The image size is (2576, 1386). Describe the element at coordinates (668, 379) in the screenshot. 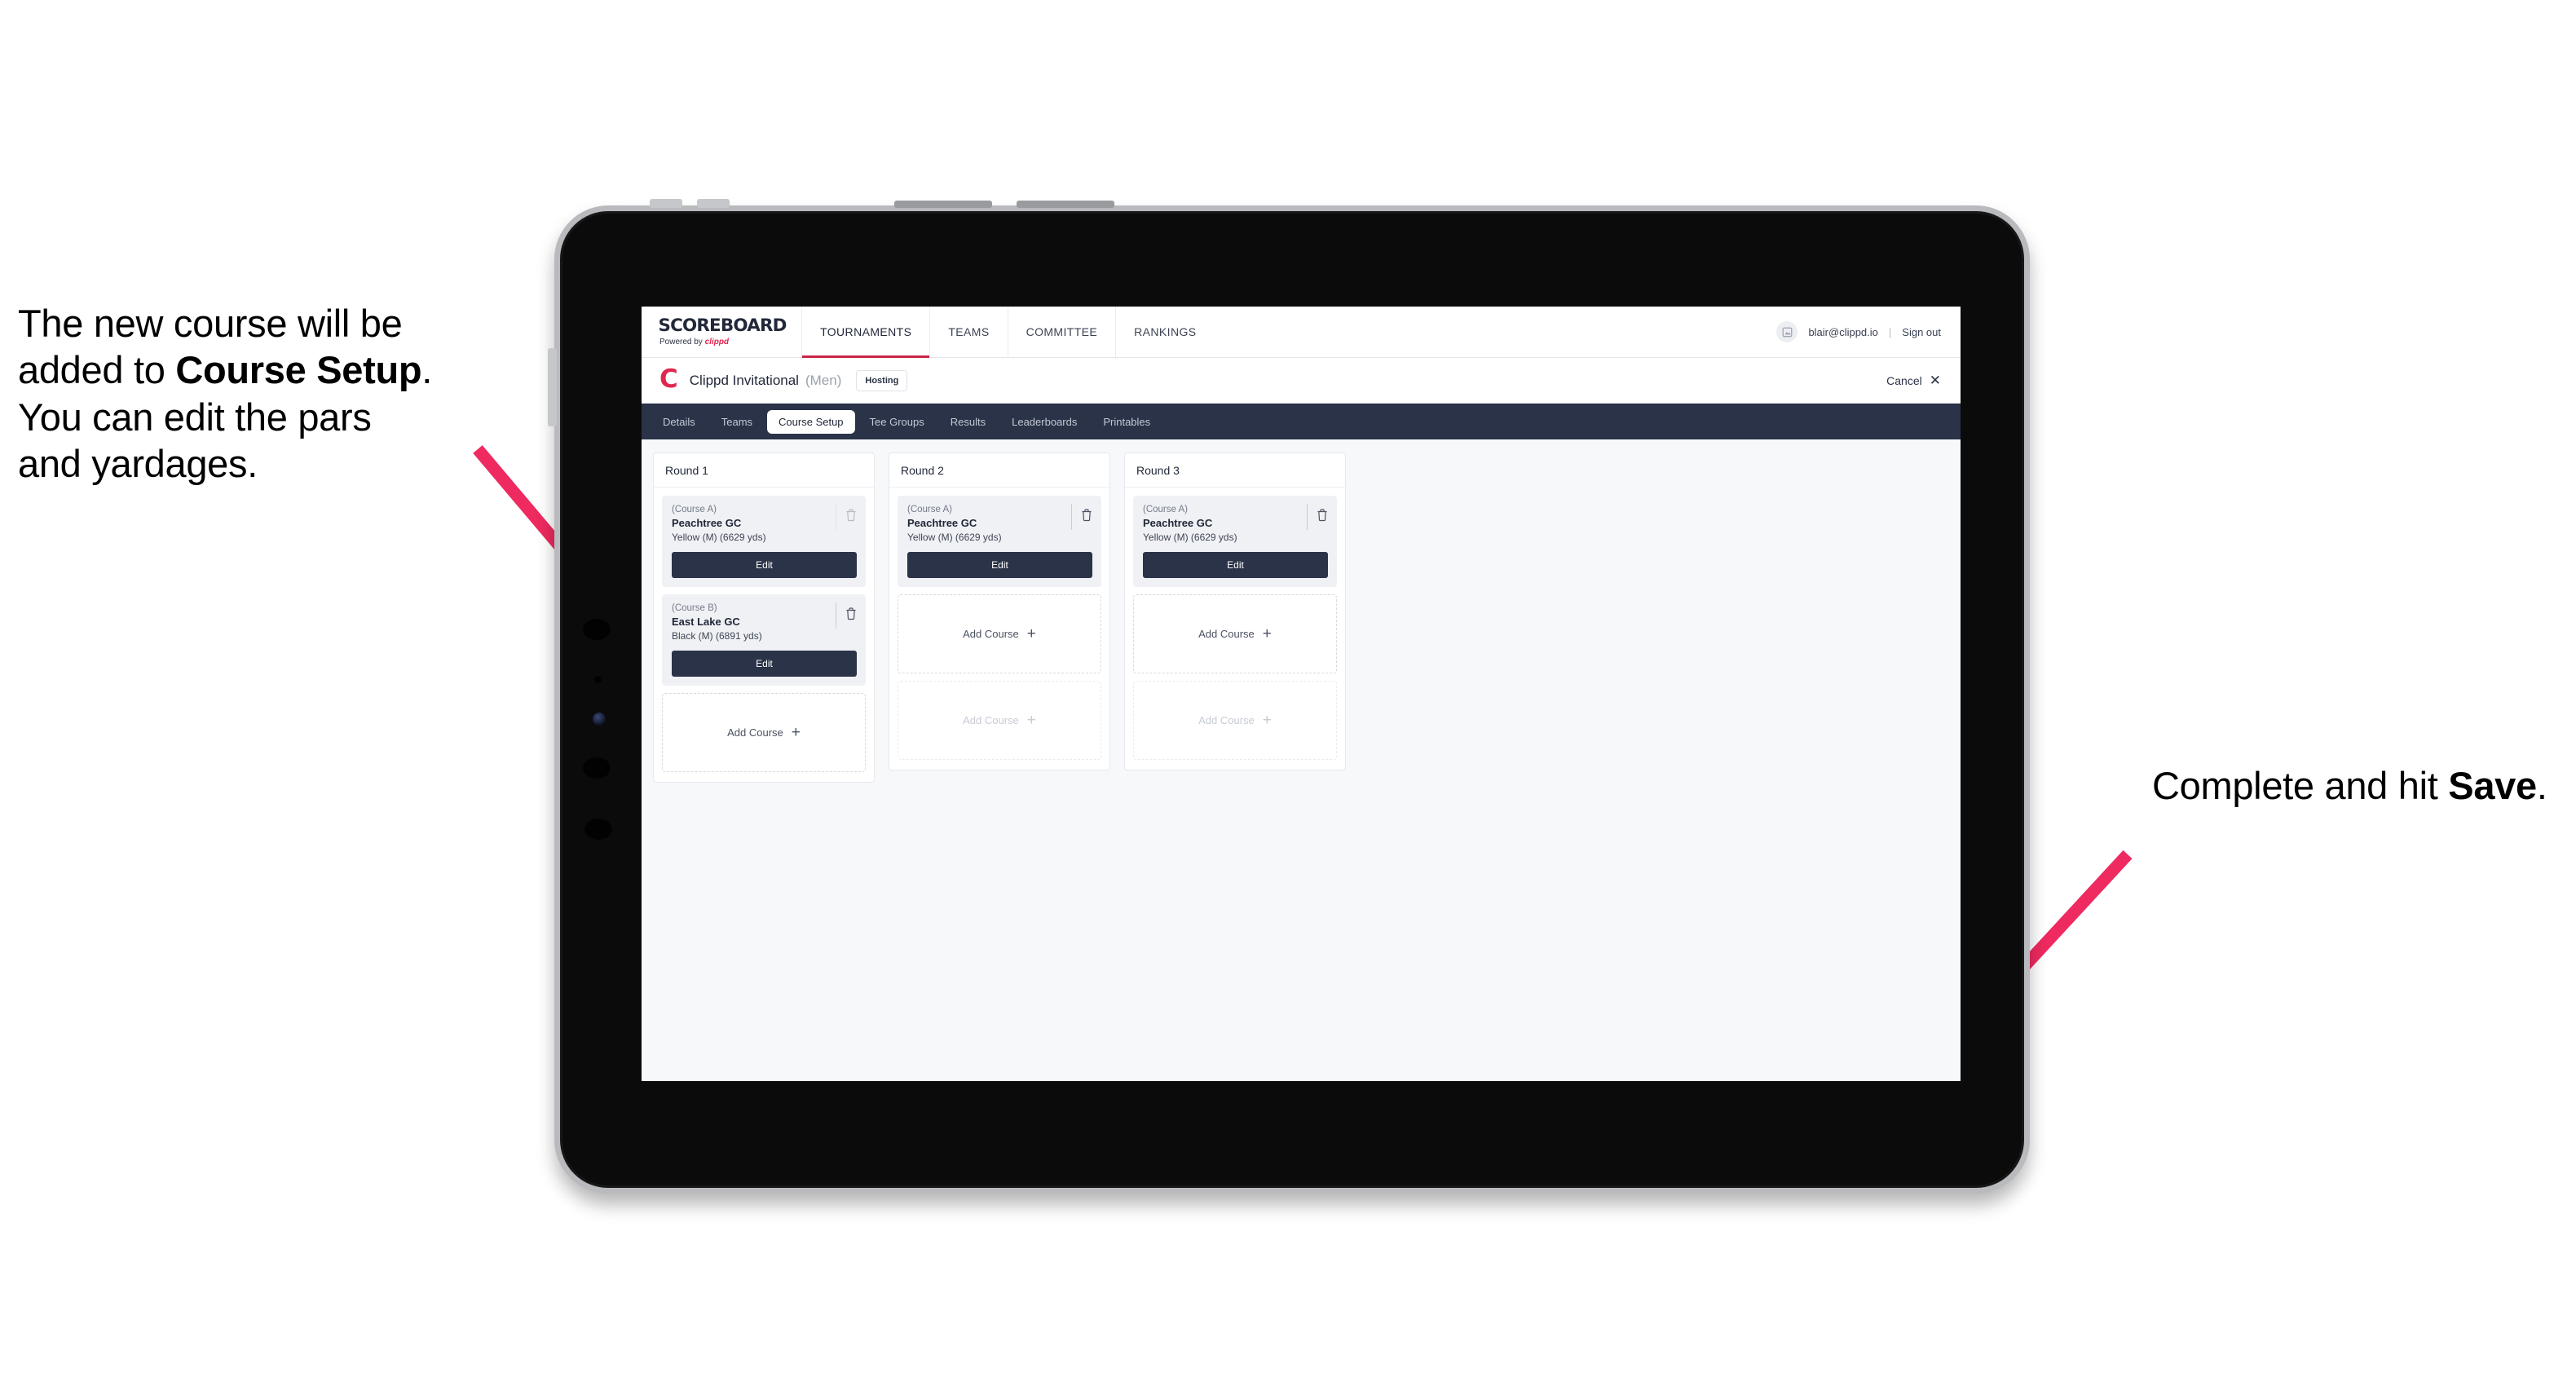

I see `clippd-logo-icon: C` at that location.